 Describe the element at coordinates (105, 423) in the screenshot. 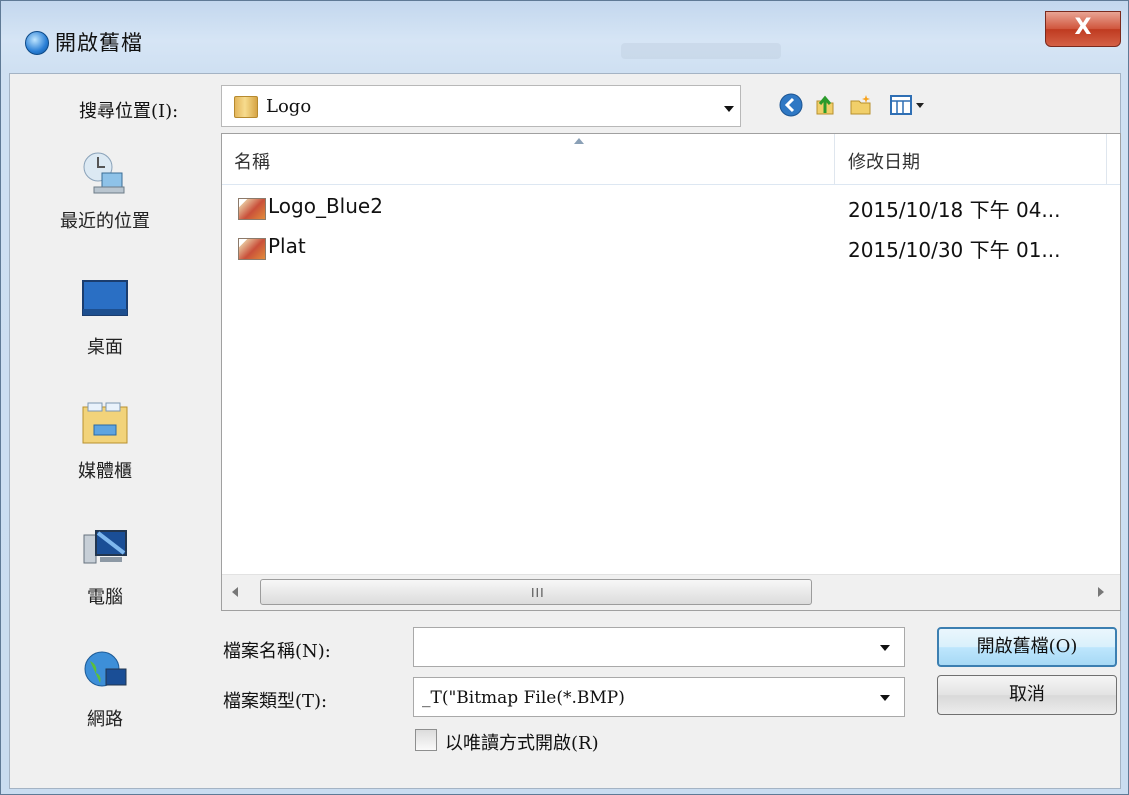

I see `libraries-icon` at that location.